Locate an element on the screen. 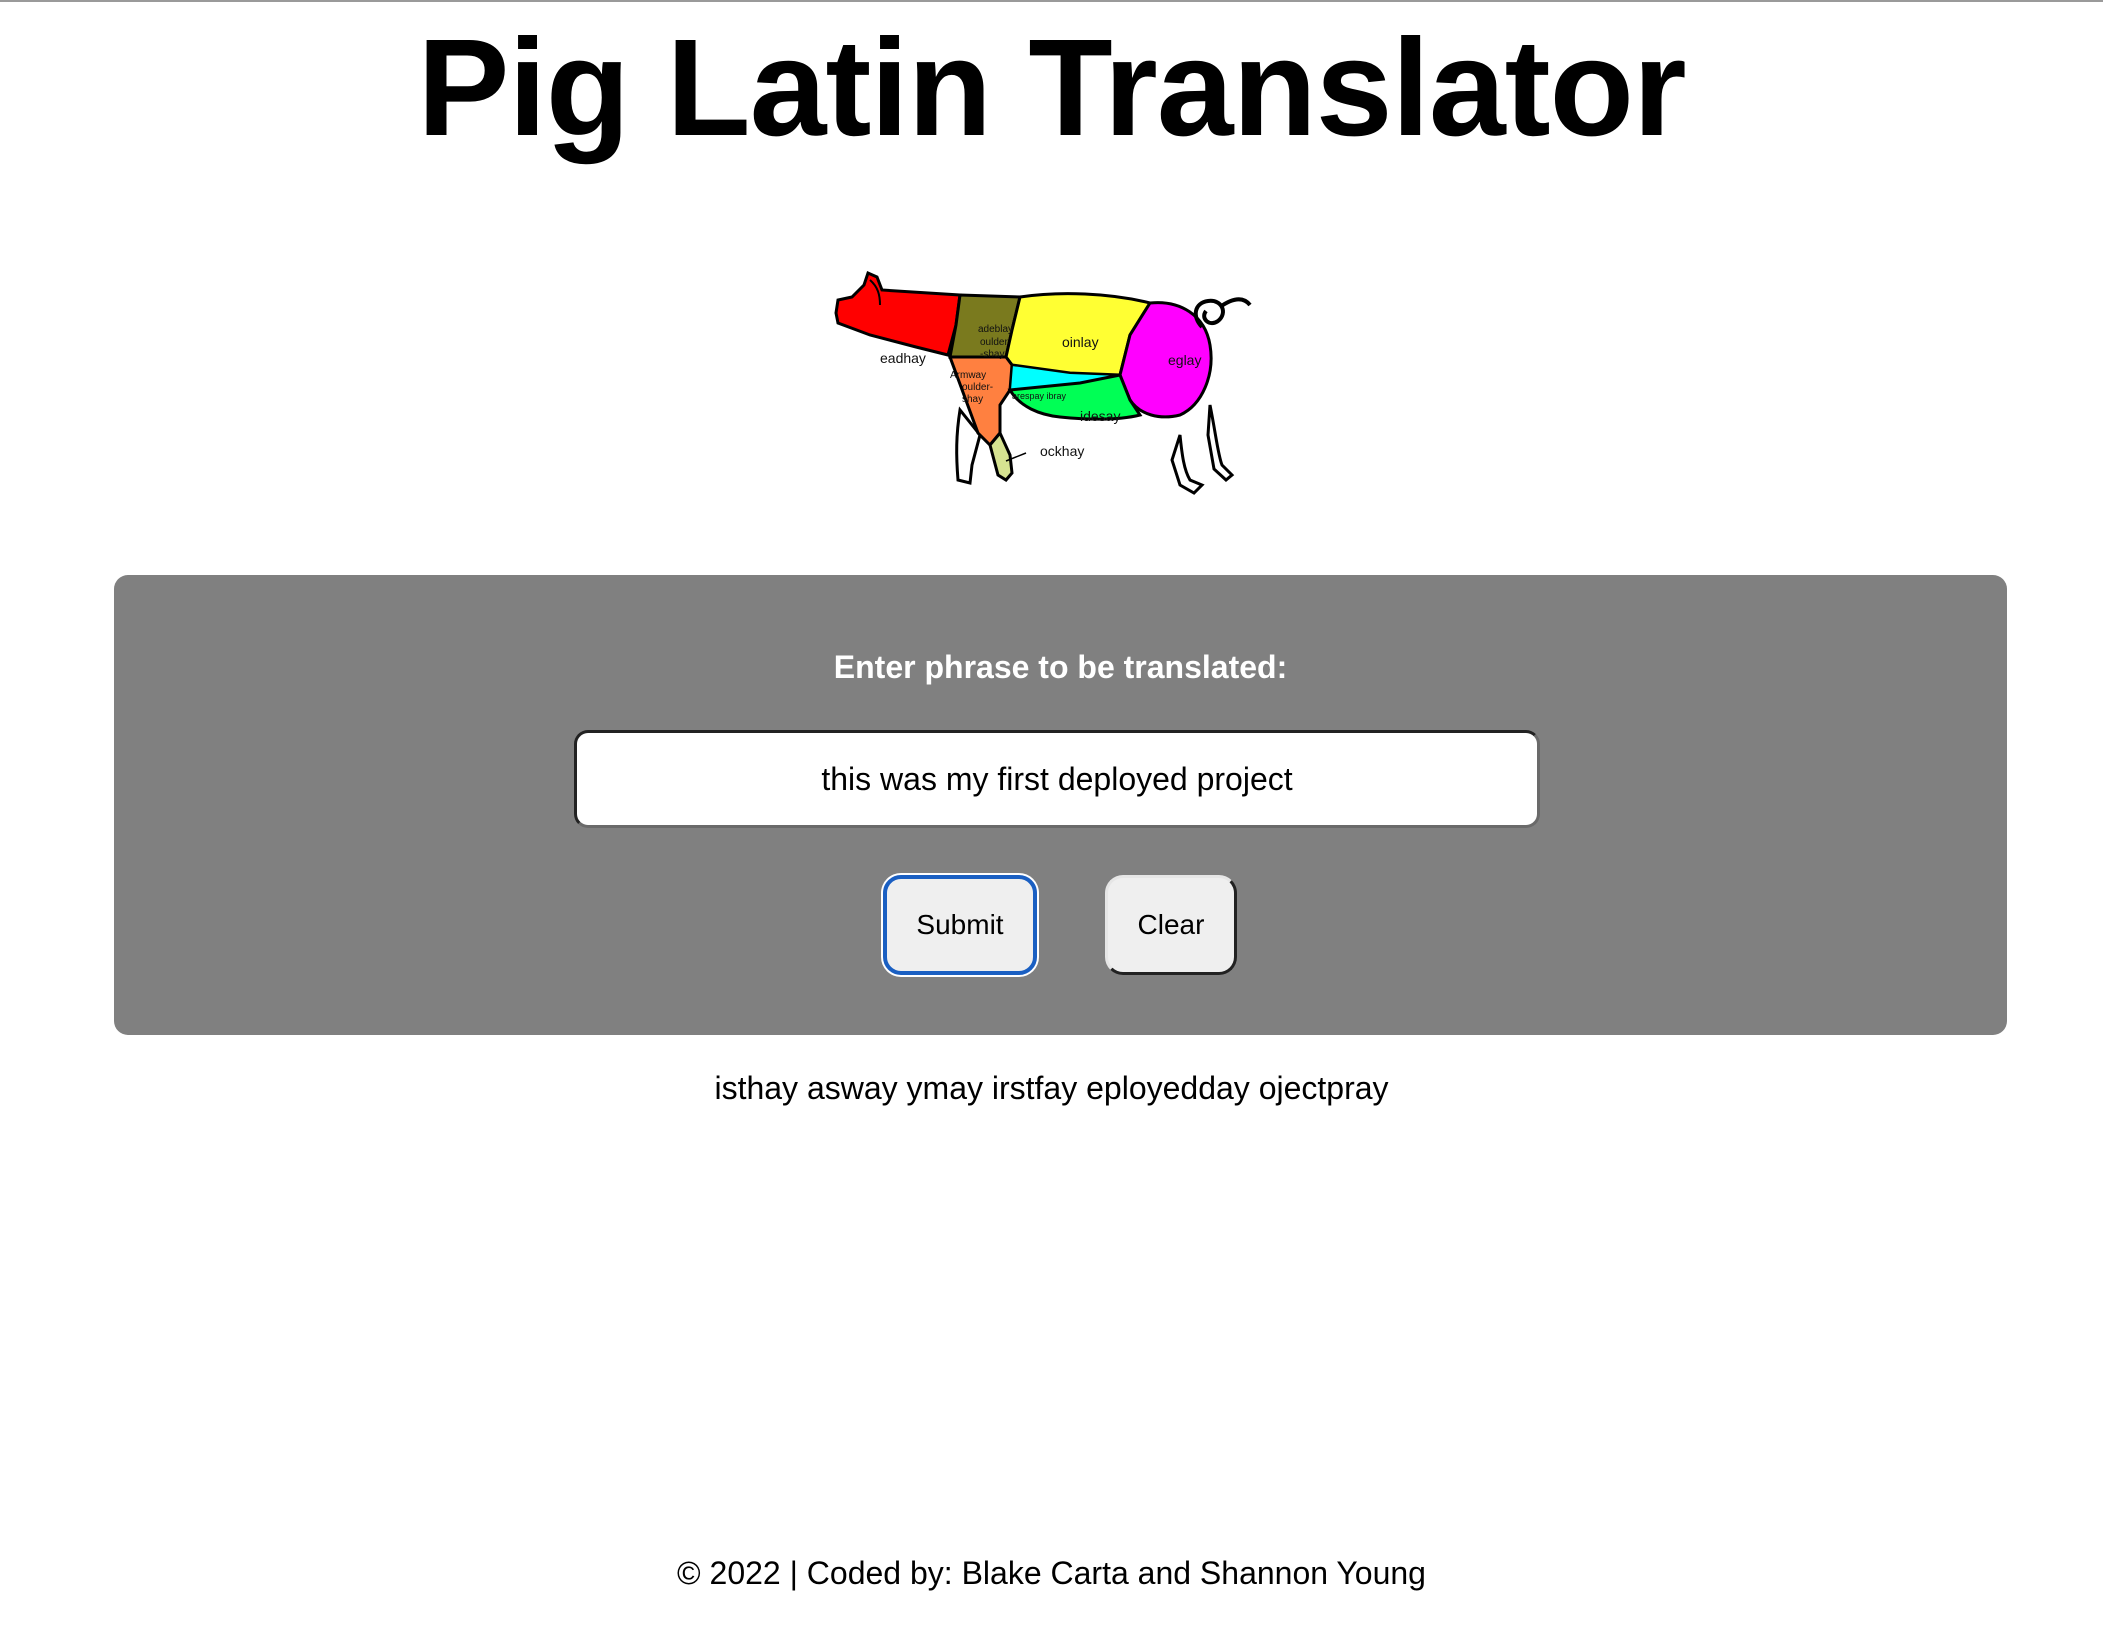  pig-region-head is located at coordinates (898, 313).